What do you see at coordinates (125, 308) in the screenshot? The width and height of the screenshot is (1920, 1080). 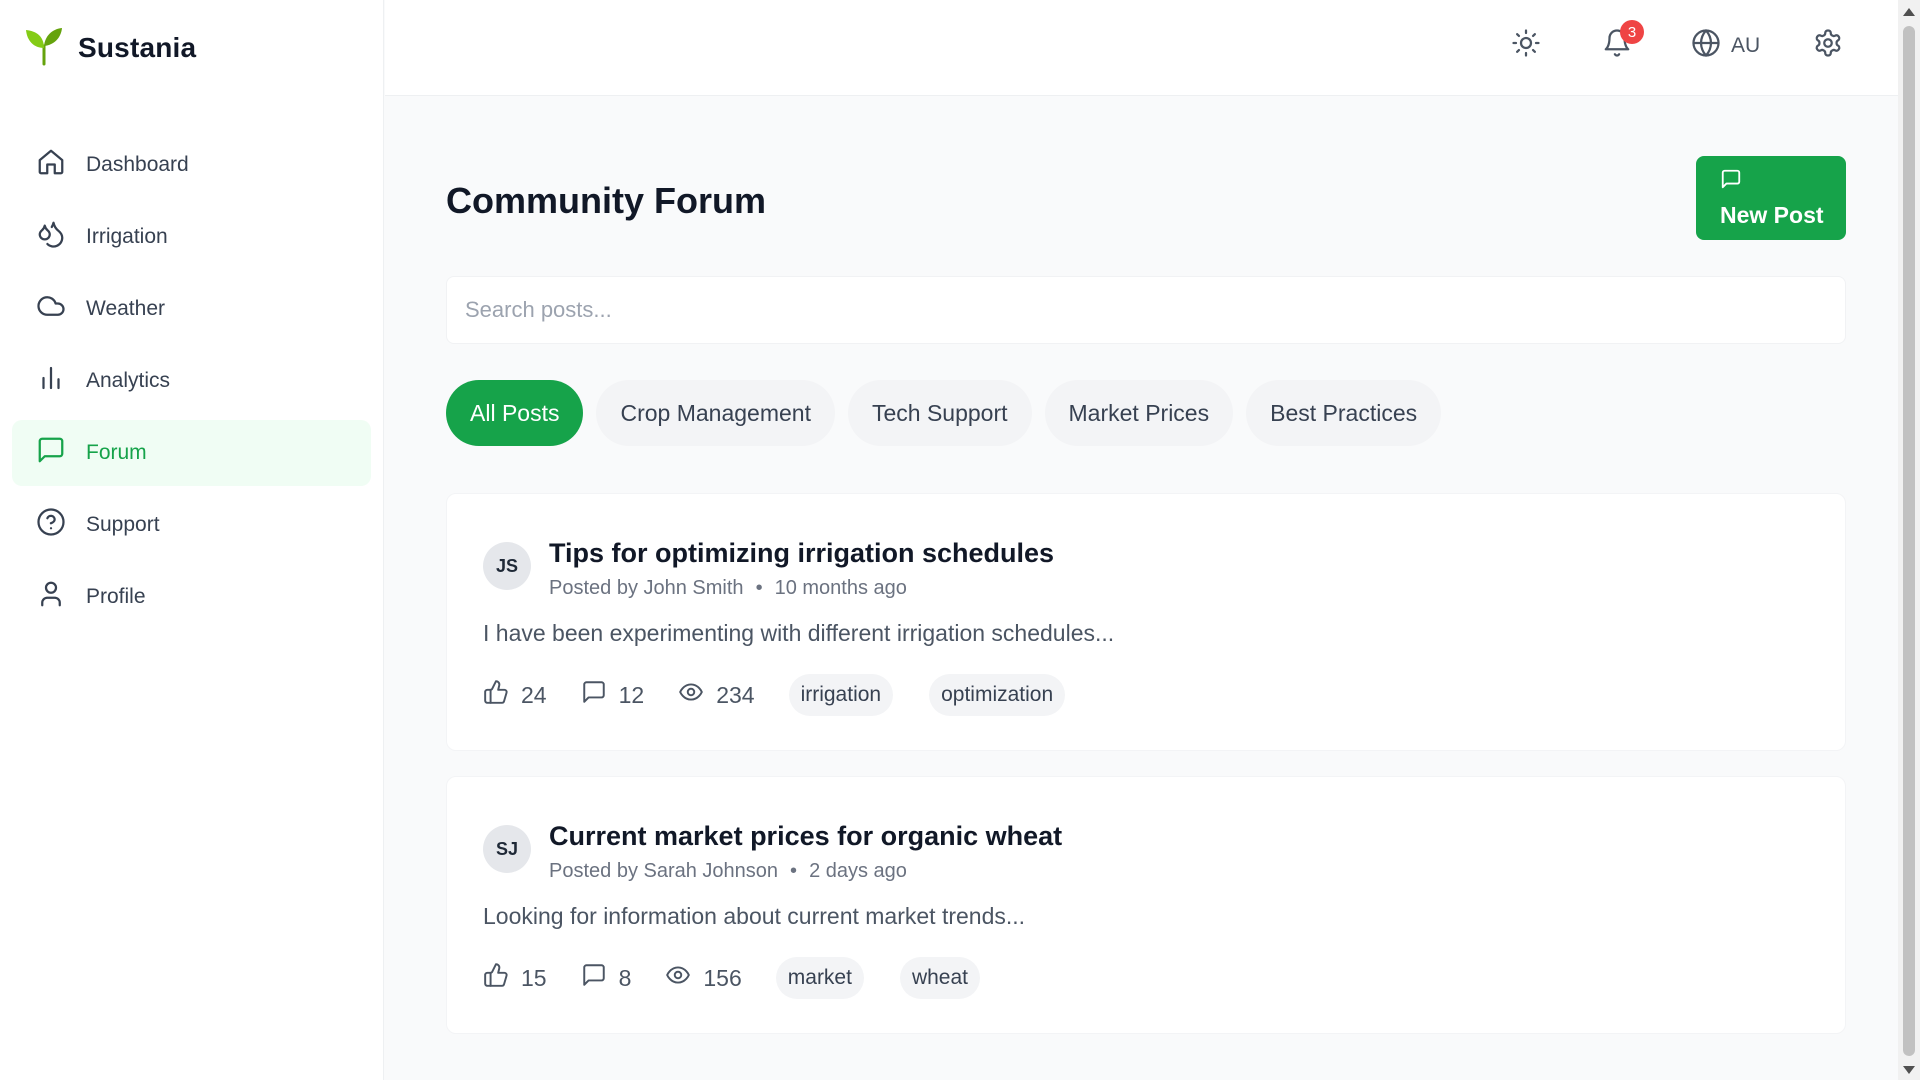 I see `sidebar-item-label: Weather` at bounding box center [125, 308].